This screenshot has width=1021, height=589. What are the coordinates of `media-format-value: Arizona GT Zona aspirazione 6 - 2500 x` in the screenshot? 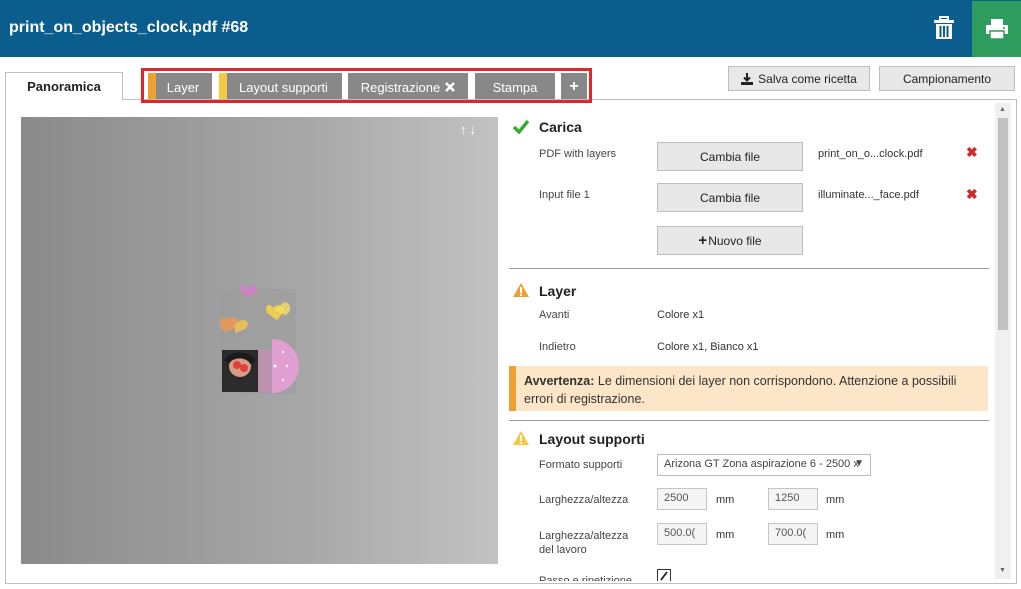 It's located at (761, 464).